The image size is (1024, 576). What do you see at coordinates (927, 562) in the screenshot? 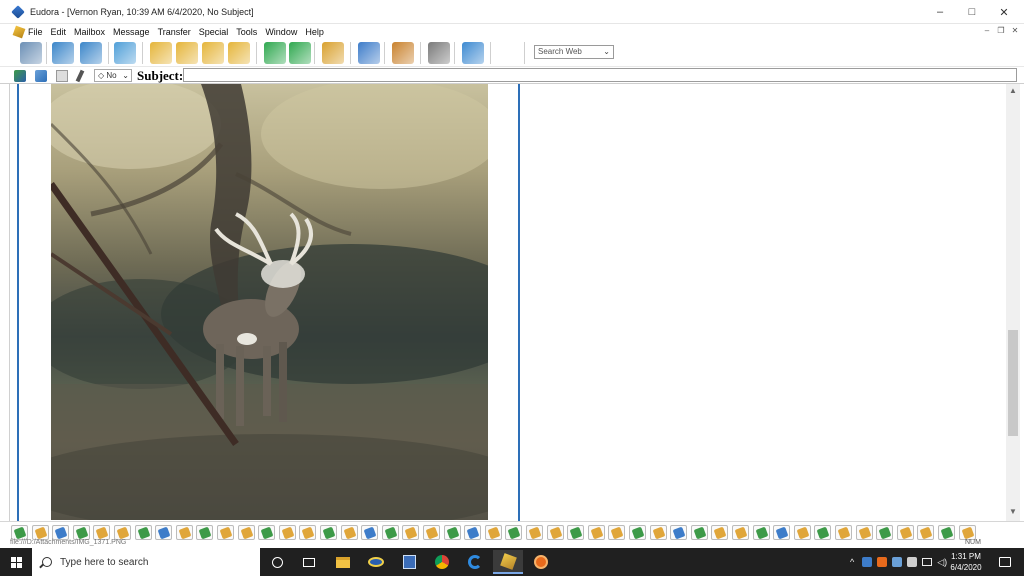
I see `network-icon` at bounding box center [927, 562].